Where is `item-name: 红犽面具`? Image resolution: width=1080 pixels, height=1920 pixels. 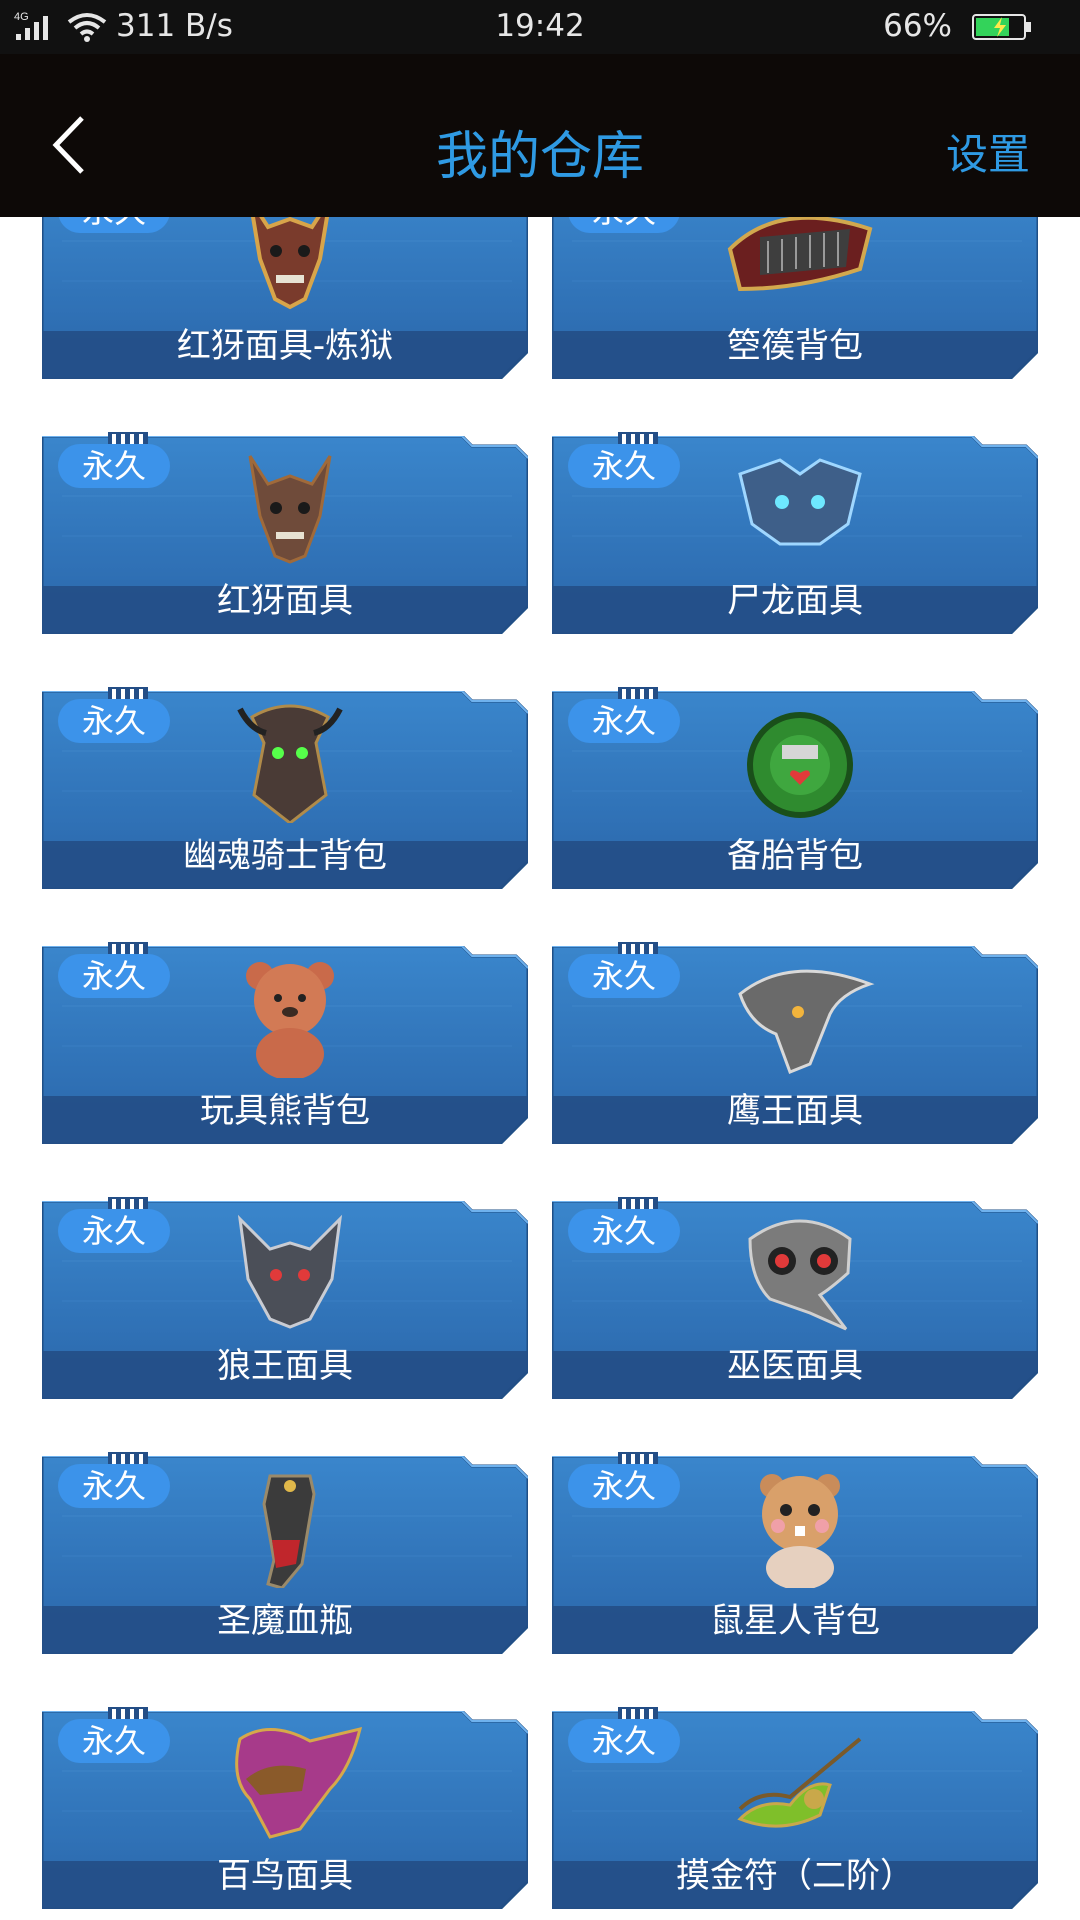
item-name: 红犽面具 is located at coordinates (285, 601).